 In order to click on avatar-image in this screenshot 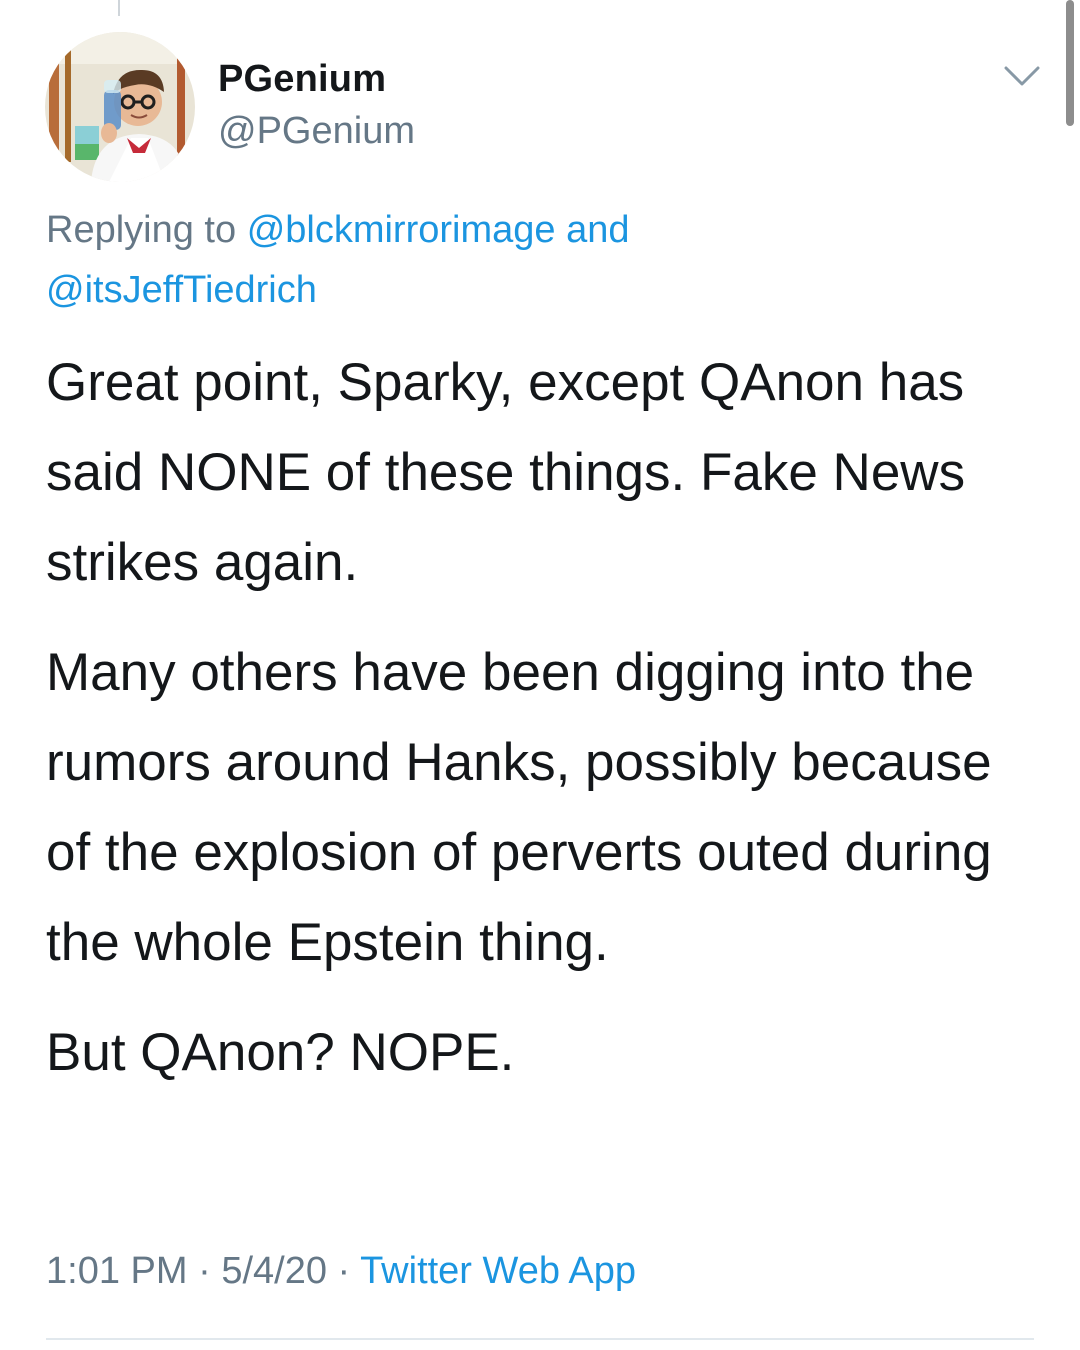, I will do `click(120, 107)`.